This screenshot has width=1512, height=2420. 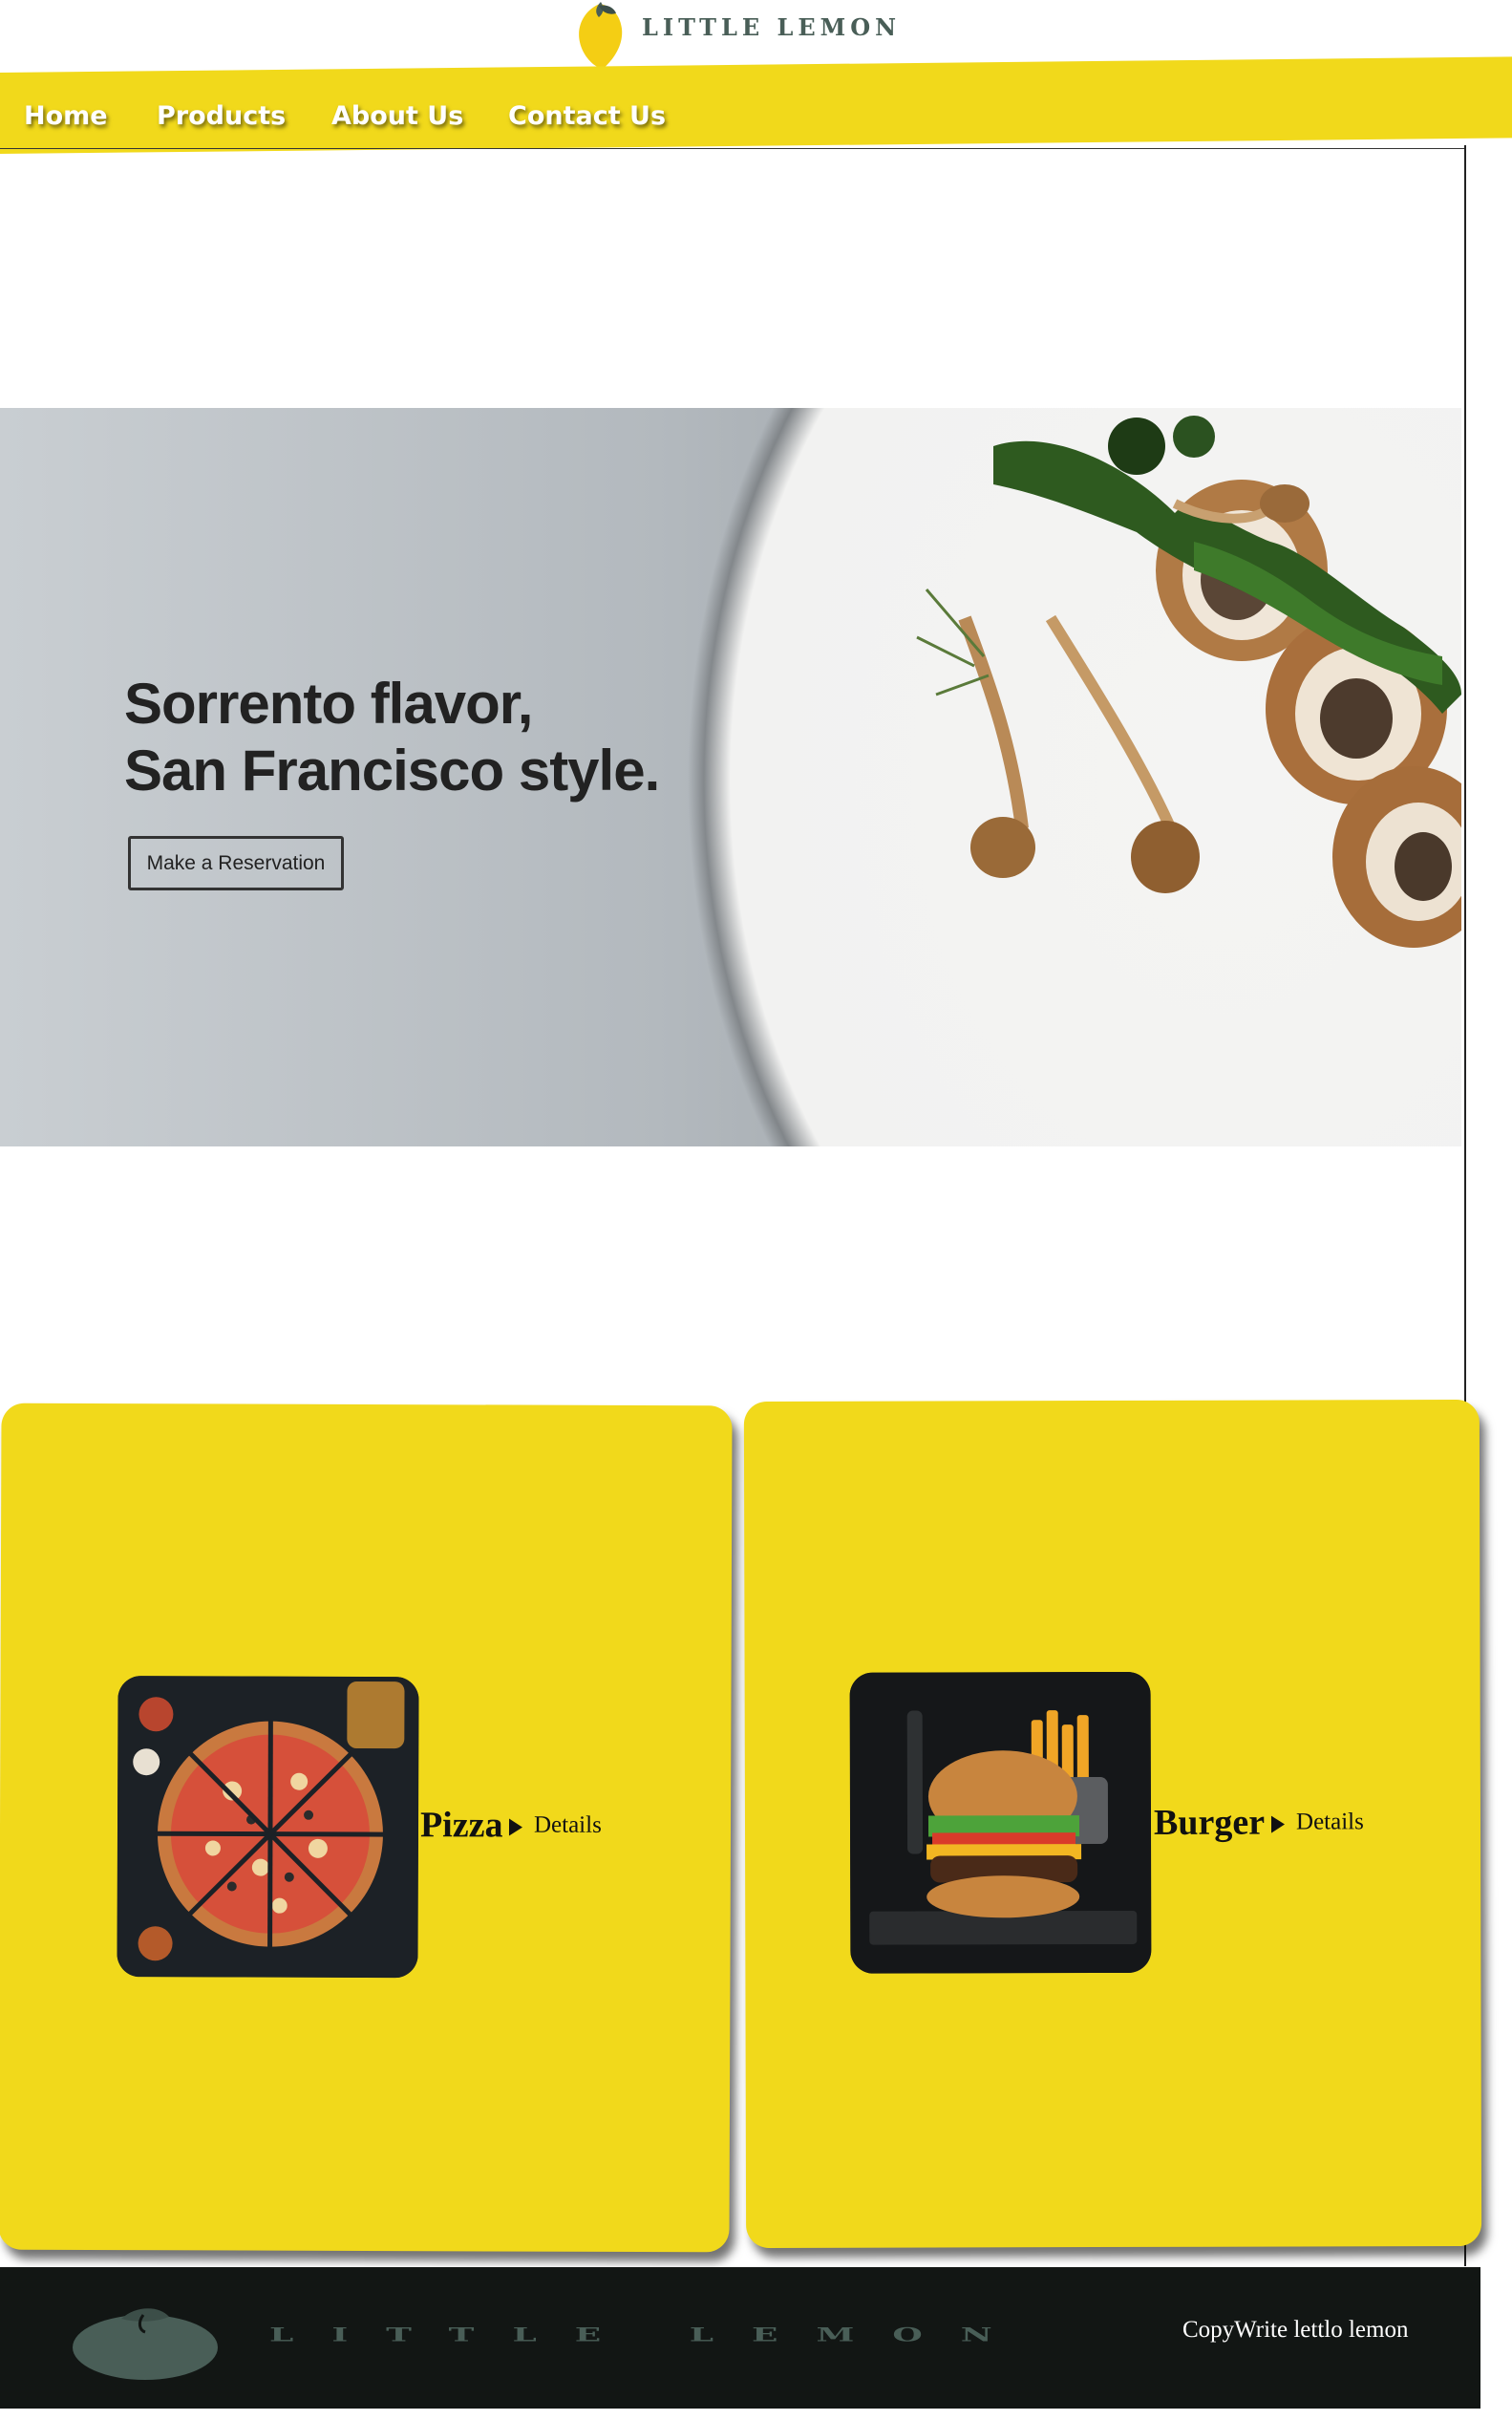 I want to click on nav-home: Home, so click(x=66, y=116).